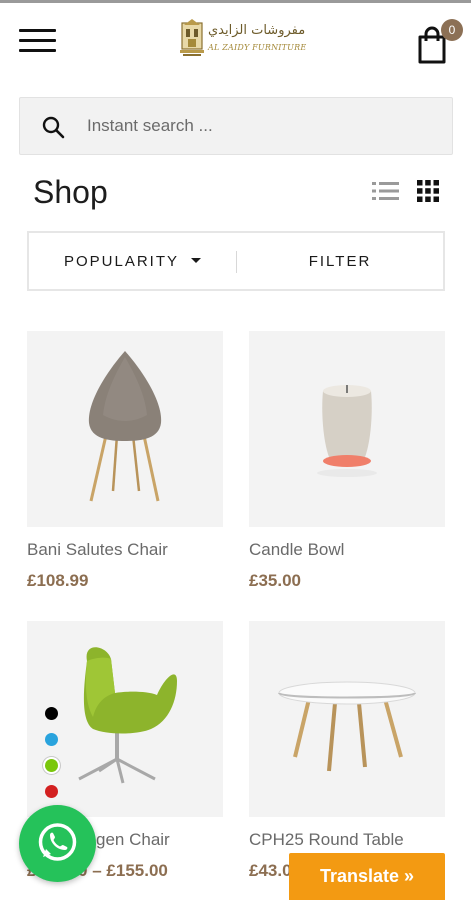 This screenshot has height=900, width=471. I want to click on swatch-red, so click(51, 791).